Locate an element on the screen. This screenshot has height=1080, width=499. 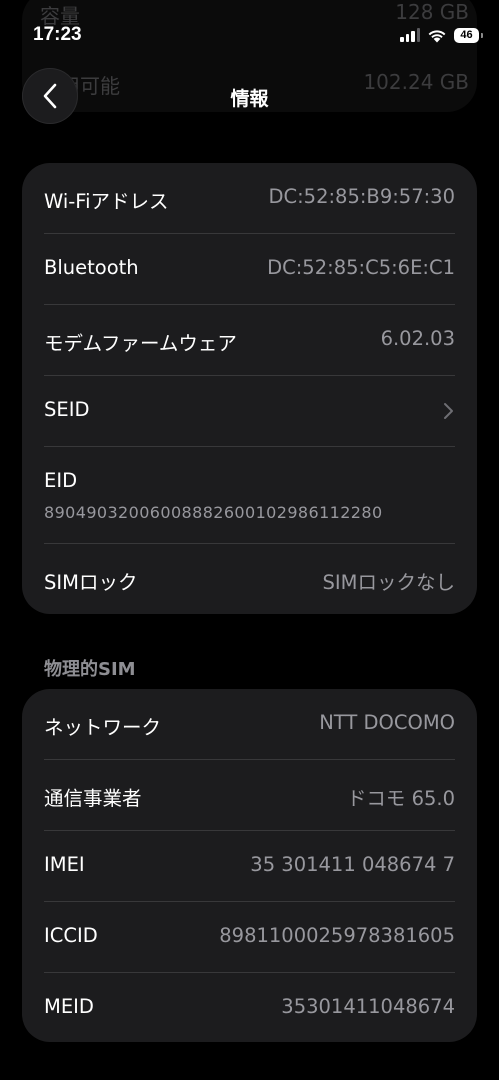
row-label: ICCID is located at coordinates (71, 935).